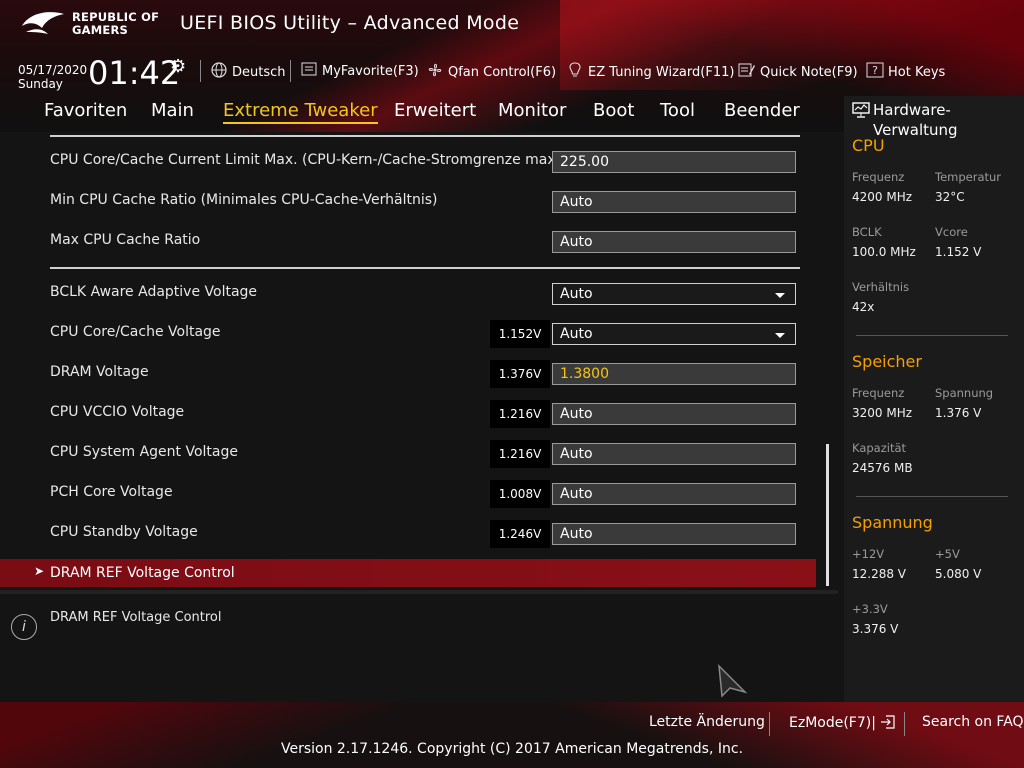 The height and width of the screenshot is (768, 1024). I want to click on dram-ref-voltage-submenu: ➤ DRAM REF Voltage Control, so click(408, 573).